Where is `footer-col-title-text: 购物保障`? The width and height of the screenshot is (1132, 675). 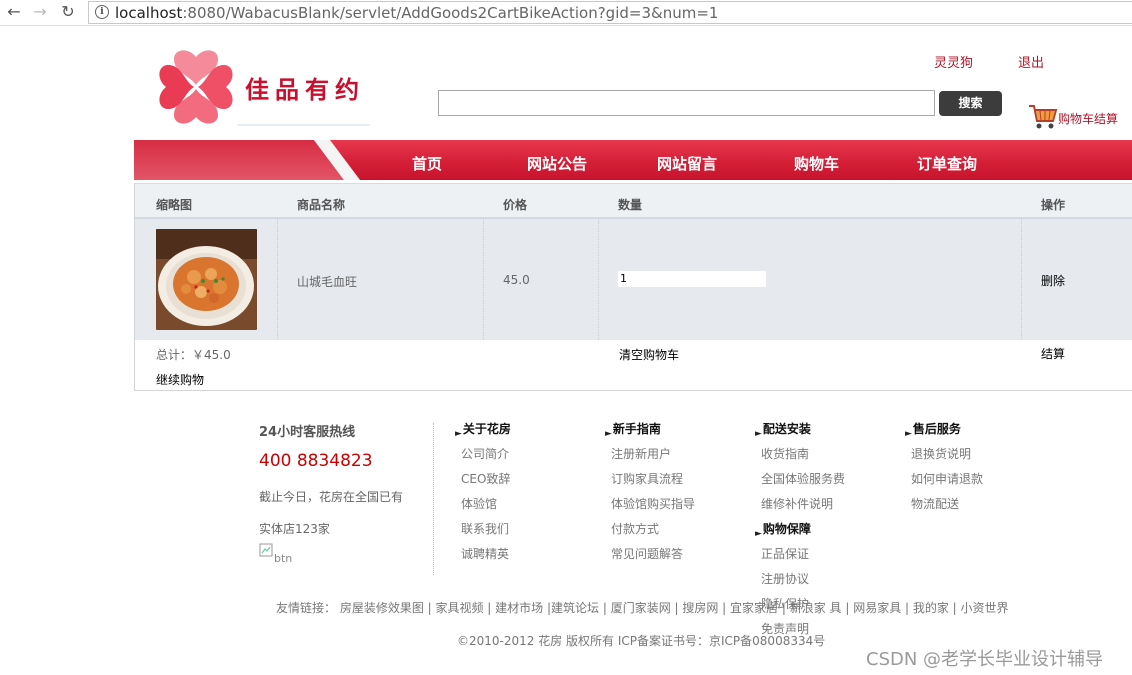
footer-col-title-text: 购物保障 is located at coordinates (786, 529).